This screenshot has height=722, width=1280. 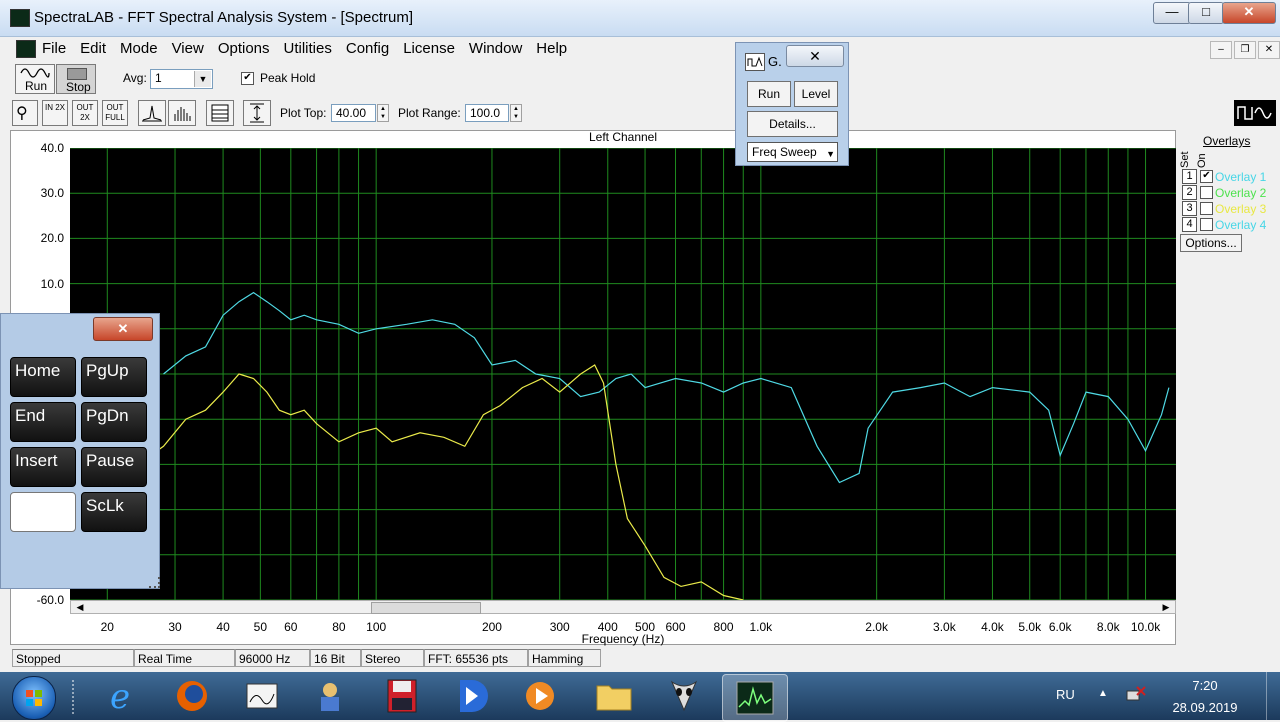 I want to click on table-view-button, so click(x=220, y=113).